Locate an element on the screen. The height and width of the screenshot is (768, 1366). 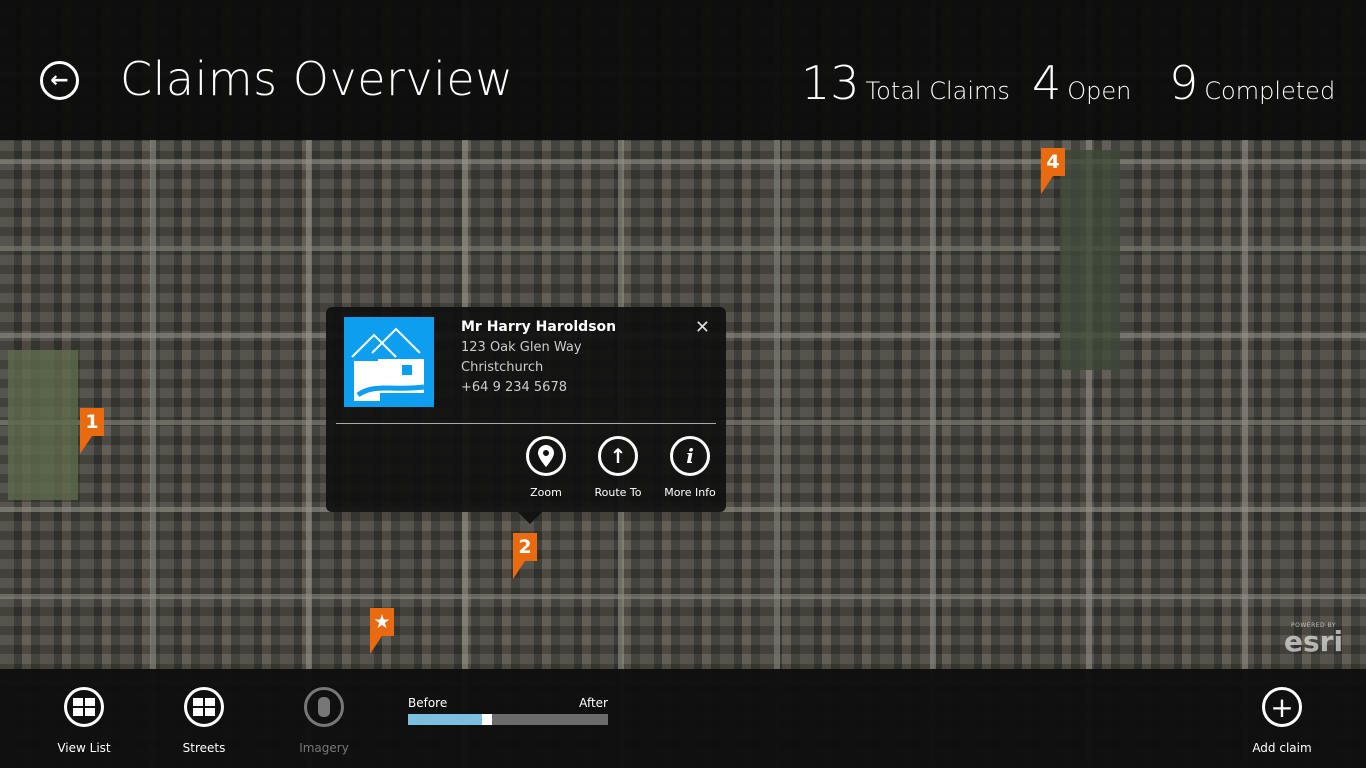
zoom-button: Zoom is located at coordinates (546, 467).